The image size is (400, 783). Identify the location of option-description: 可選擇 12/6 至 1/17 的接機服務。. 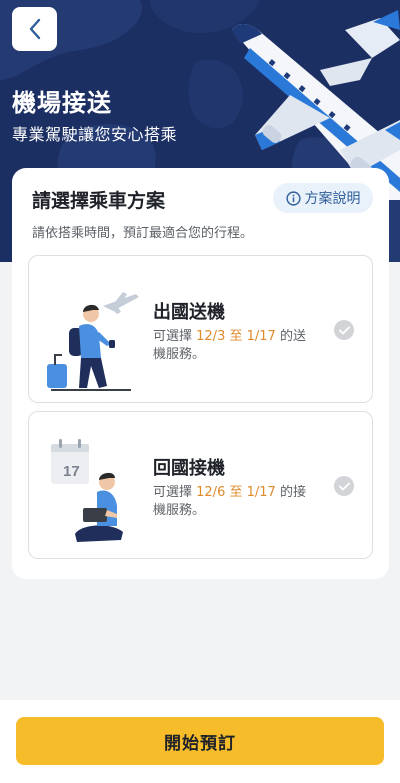
(229, 501).